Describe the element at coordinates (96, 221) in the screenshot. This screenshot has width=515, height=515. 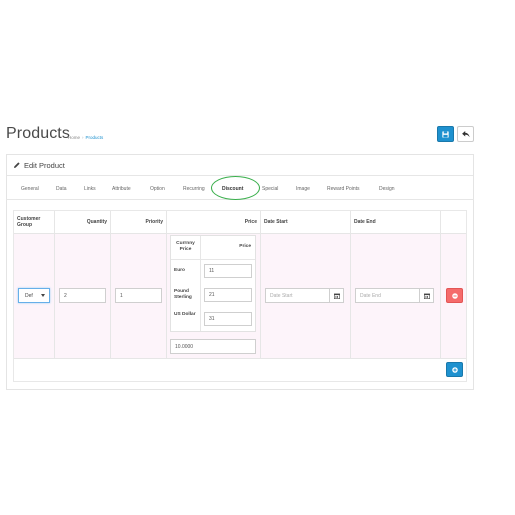
I see `header-quantity: Quantity` at that location.